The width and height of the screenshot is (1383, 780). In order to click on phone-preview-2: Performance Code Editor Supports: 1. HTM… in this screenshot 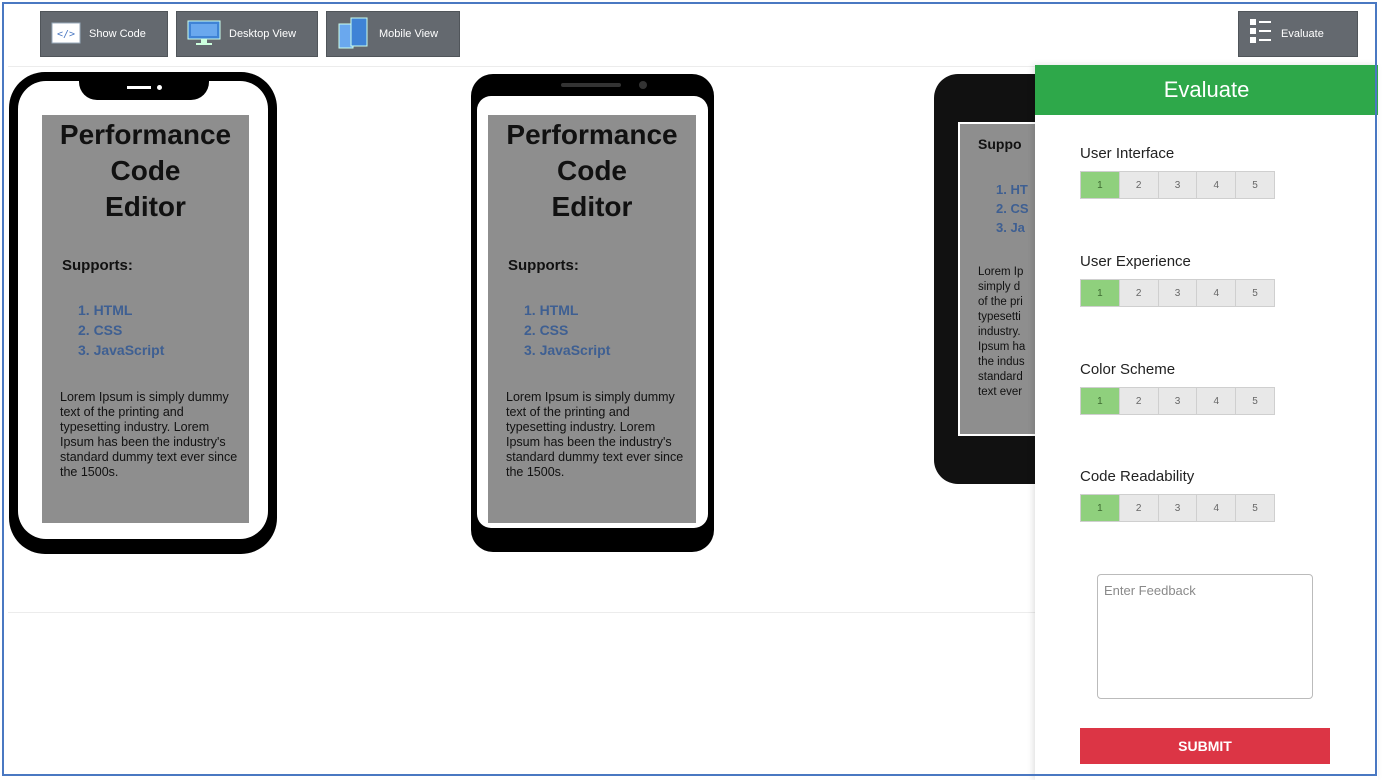, I will do `click(592, 313)`.